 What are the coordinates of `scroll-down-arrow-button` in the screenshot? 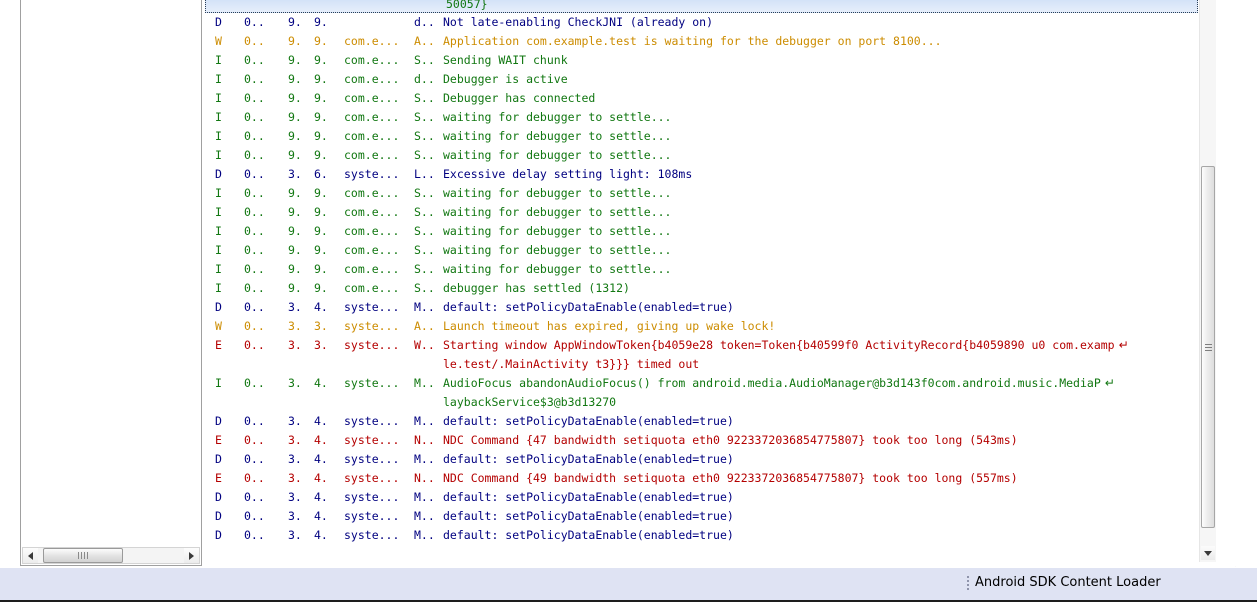 It's located at (1208, 553).